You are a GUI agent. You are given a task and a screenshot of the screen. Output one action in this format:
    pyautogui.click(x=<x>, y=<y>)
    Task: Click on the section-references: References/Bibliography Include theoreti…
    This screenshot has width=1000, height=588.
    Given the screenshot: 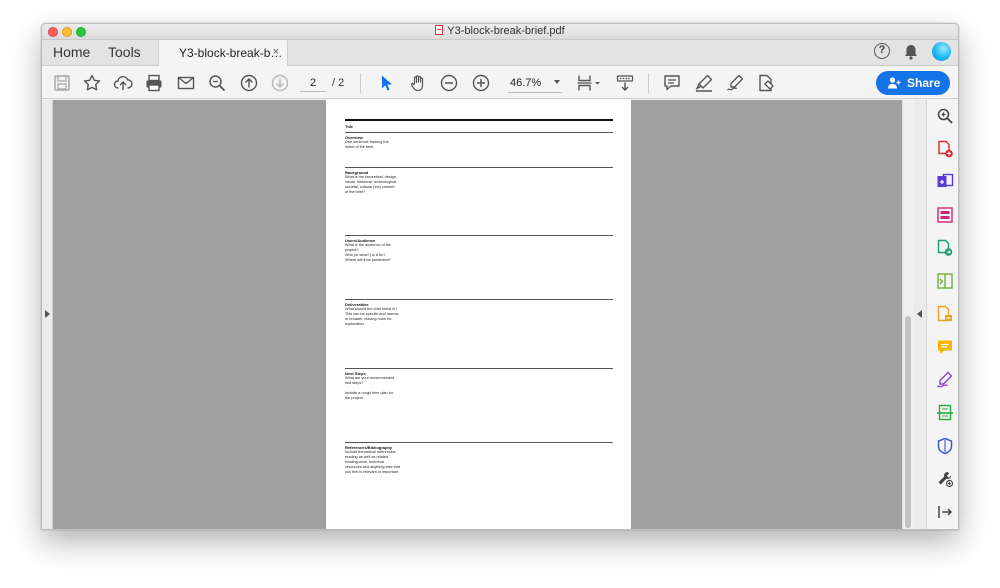 What is the action you would take?
    pyautogui.click(x=479, y=458)
    